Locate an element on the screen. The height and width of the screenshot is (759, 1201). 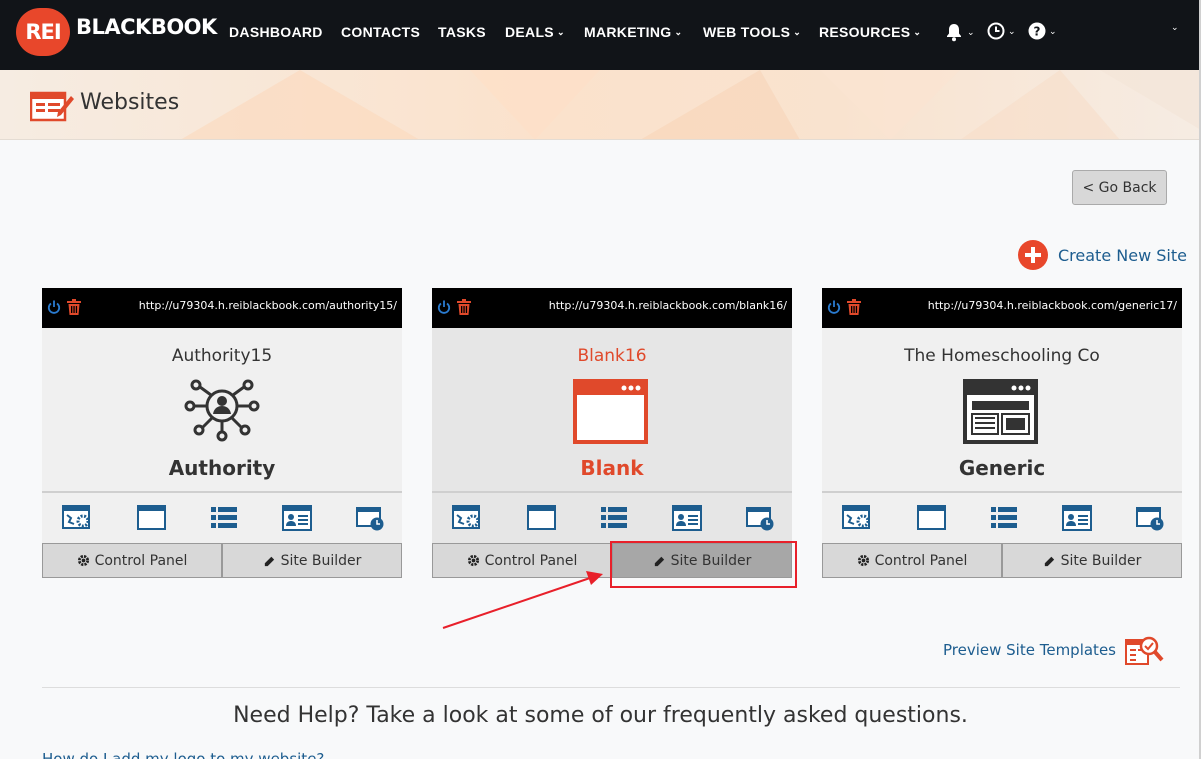
history-menu: ⌄ is located at coordinates (1001, 31).